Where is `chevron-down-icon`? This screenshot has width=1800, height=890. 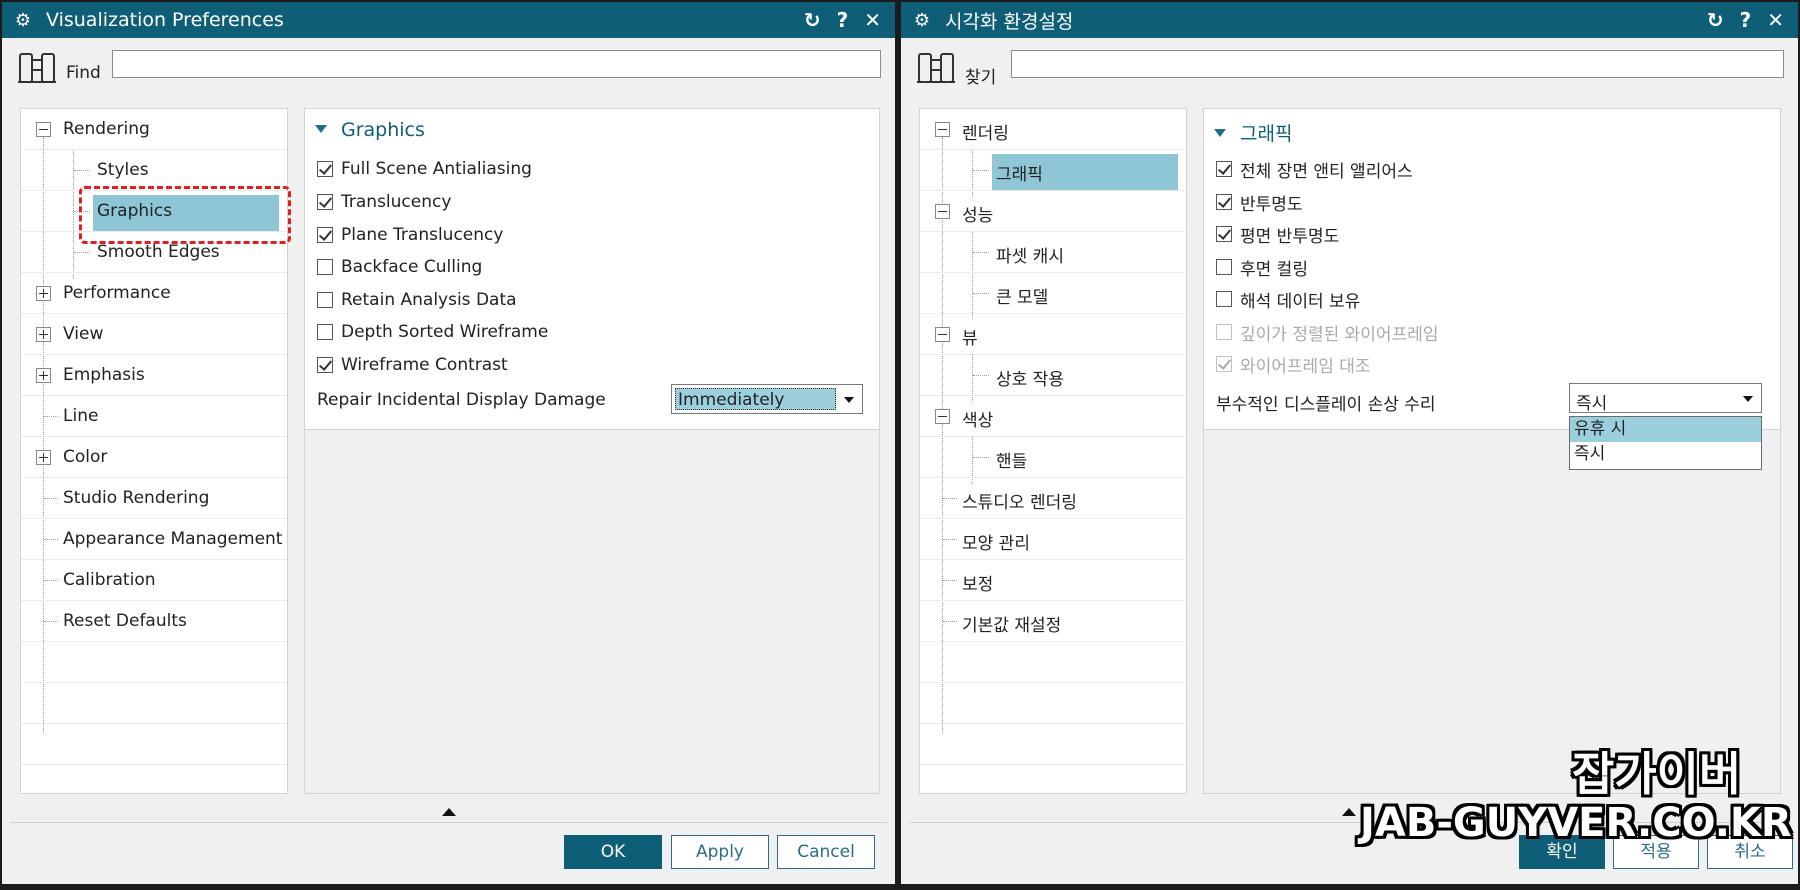 chevron-down-icon is located at coordinates (1748, 399).